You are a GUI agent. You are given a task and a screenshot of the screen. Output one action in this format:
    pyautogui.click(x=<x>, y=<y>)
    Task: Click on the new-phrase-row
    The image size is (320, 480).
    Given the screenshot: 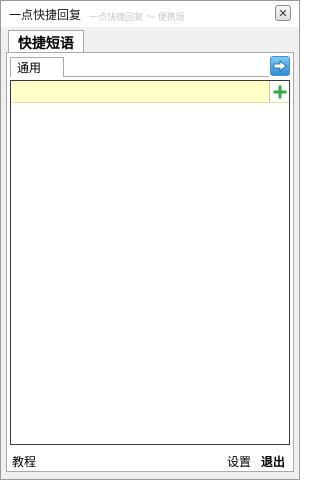 What is the action you would take?
    pyautogui.click(x=150, y=92)
    